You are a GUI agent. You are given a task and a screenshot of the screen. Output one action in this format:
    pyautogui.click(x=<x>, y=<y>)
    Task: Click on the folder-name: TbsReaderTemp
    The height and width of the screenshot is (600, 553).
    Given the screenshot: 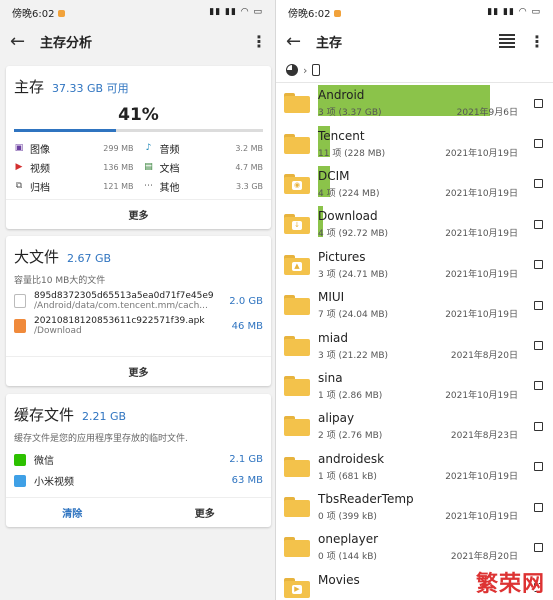 What is the action you would take?
    pyautogui.click(x=366, y=499)
    